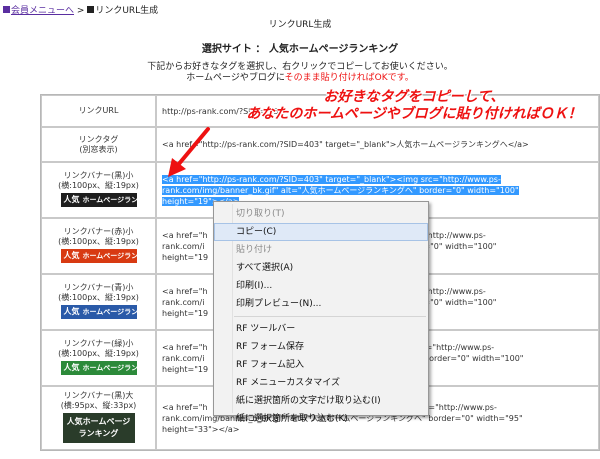 The width and height of the screenshot is (600, 459). What do you see at coordinates (43, 11) in the screenshot?
I see `back-link-label: 会員メニューへ` at bounding box center [43, 11].